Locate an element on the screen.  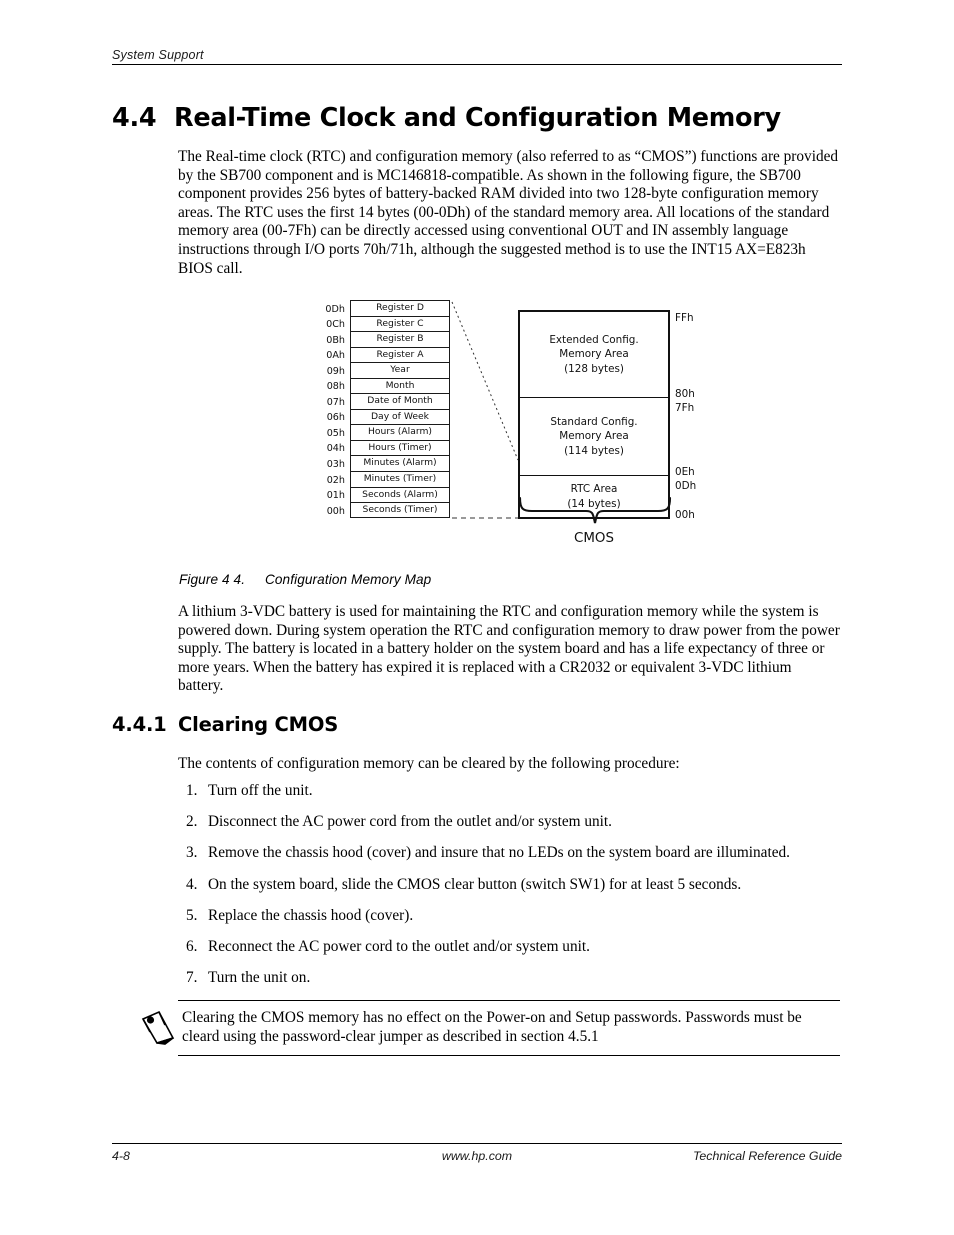
table-row: 06h Day of Week is located at coordinates (388, 416).